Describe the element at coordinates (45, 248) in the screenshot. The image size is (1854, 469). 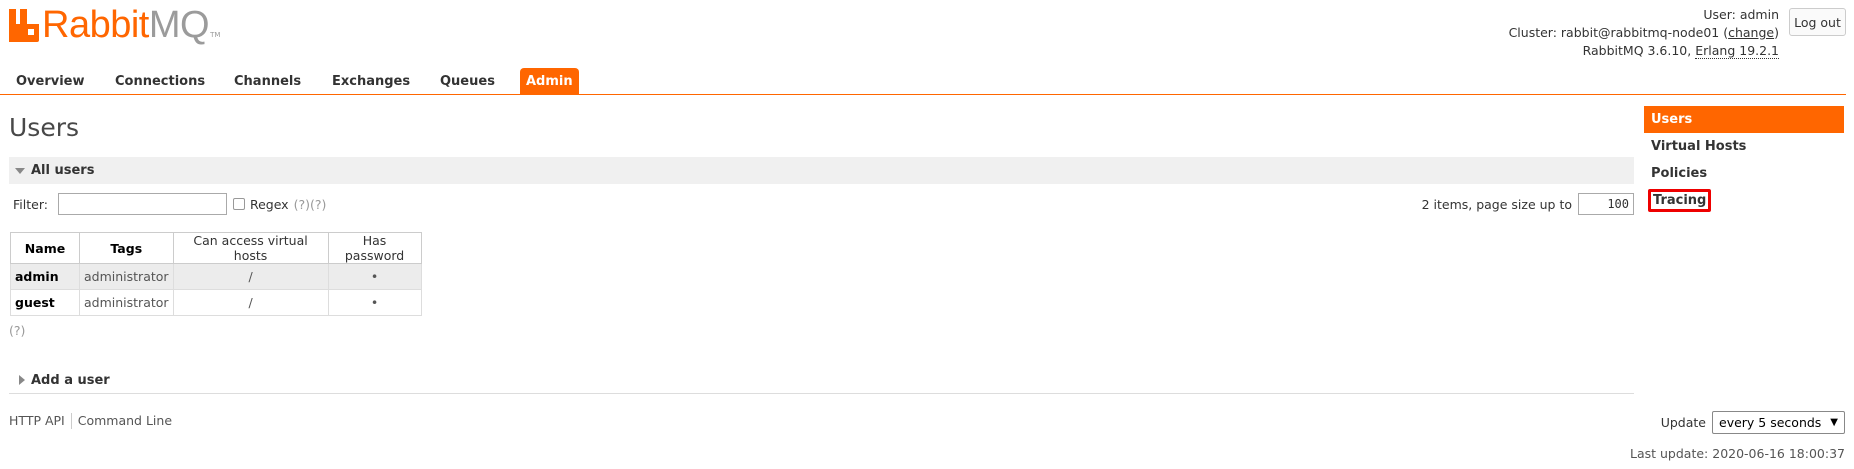
I see `column-name: Name` at that location.